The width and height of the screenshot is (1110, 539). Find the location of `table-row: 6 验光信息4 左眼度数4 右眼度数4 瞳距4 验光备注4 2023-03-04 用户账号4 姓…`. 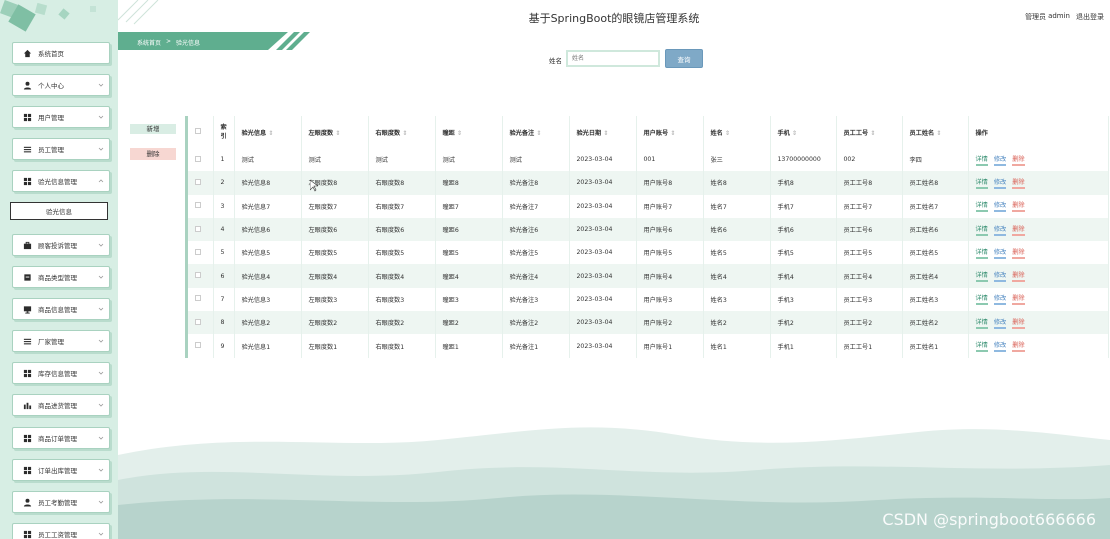

table-row: 6 验光信息4 左眼度数4 右眼度数4 瞳距4 验光备注4 2023-03-04 用户账号4 姓… is located at coordinates (648, 276).